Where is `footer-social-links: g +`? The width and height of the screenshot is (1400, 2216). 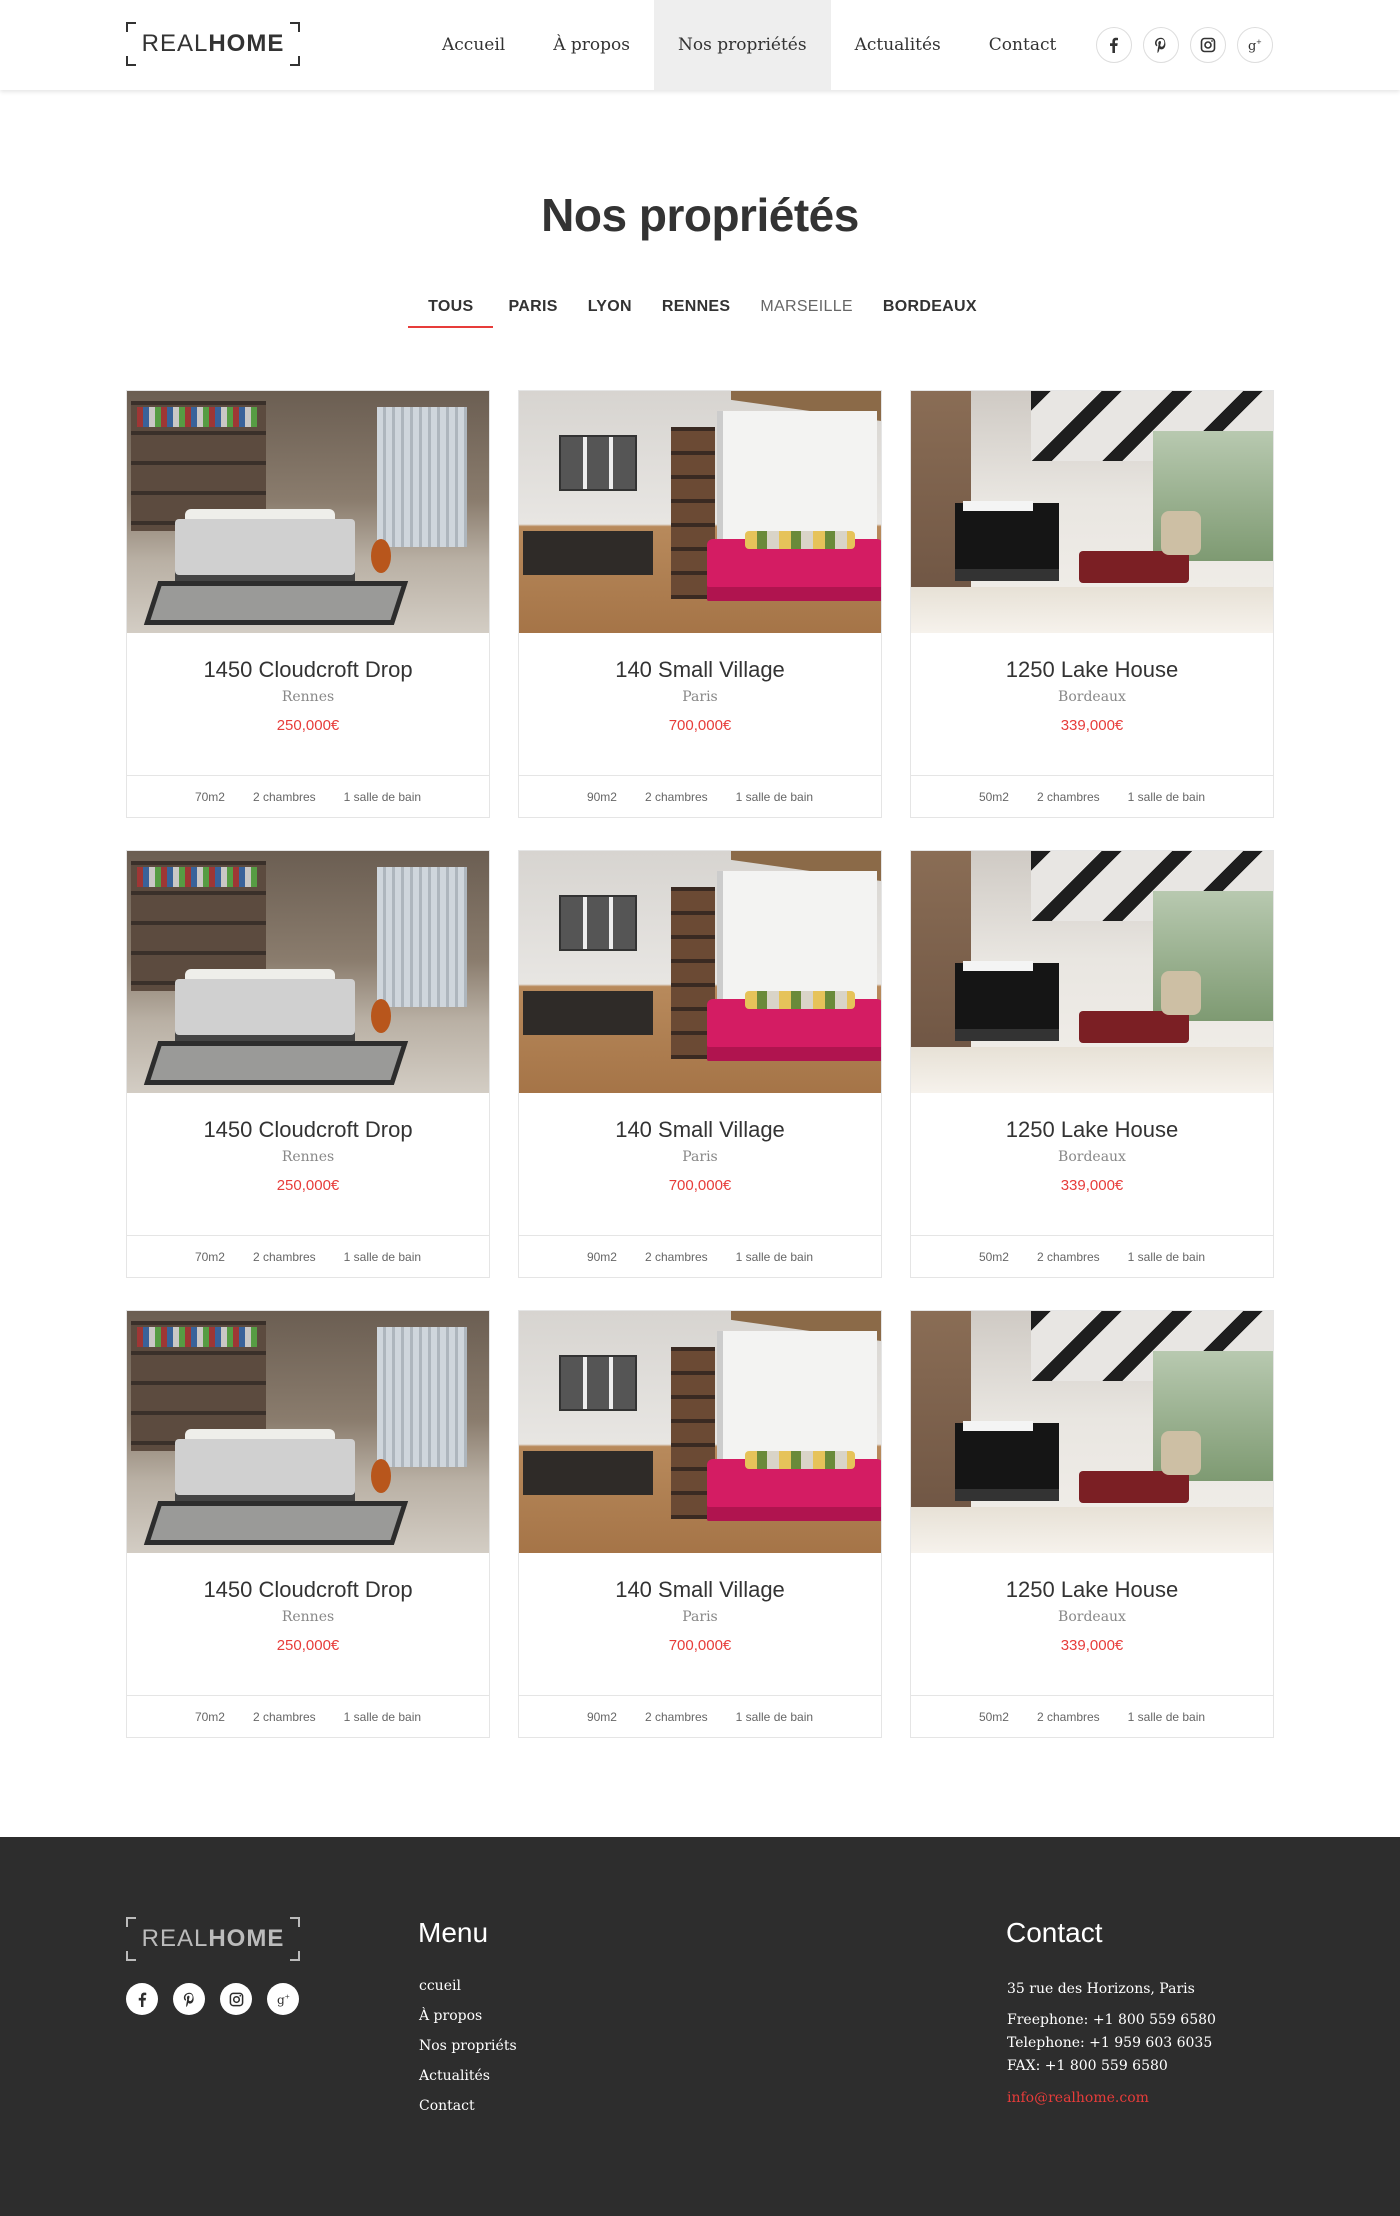 footer-social-links: g + is located at coordinates (212, 1999).